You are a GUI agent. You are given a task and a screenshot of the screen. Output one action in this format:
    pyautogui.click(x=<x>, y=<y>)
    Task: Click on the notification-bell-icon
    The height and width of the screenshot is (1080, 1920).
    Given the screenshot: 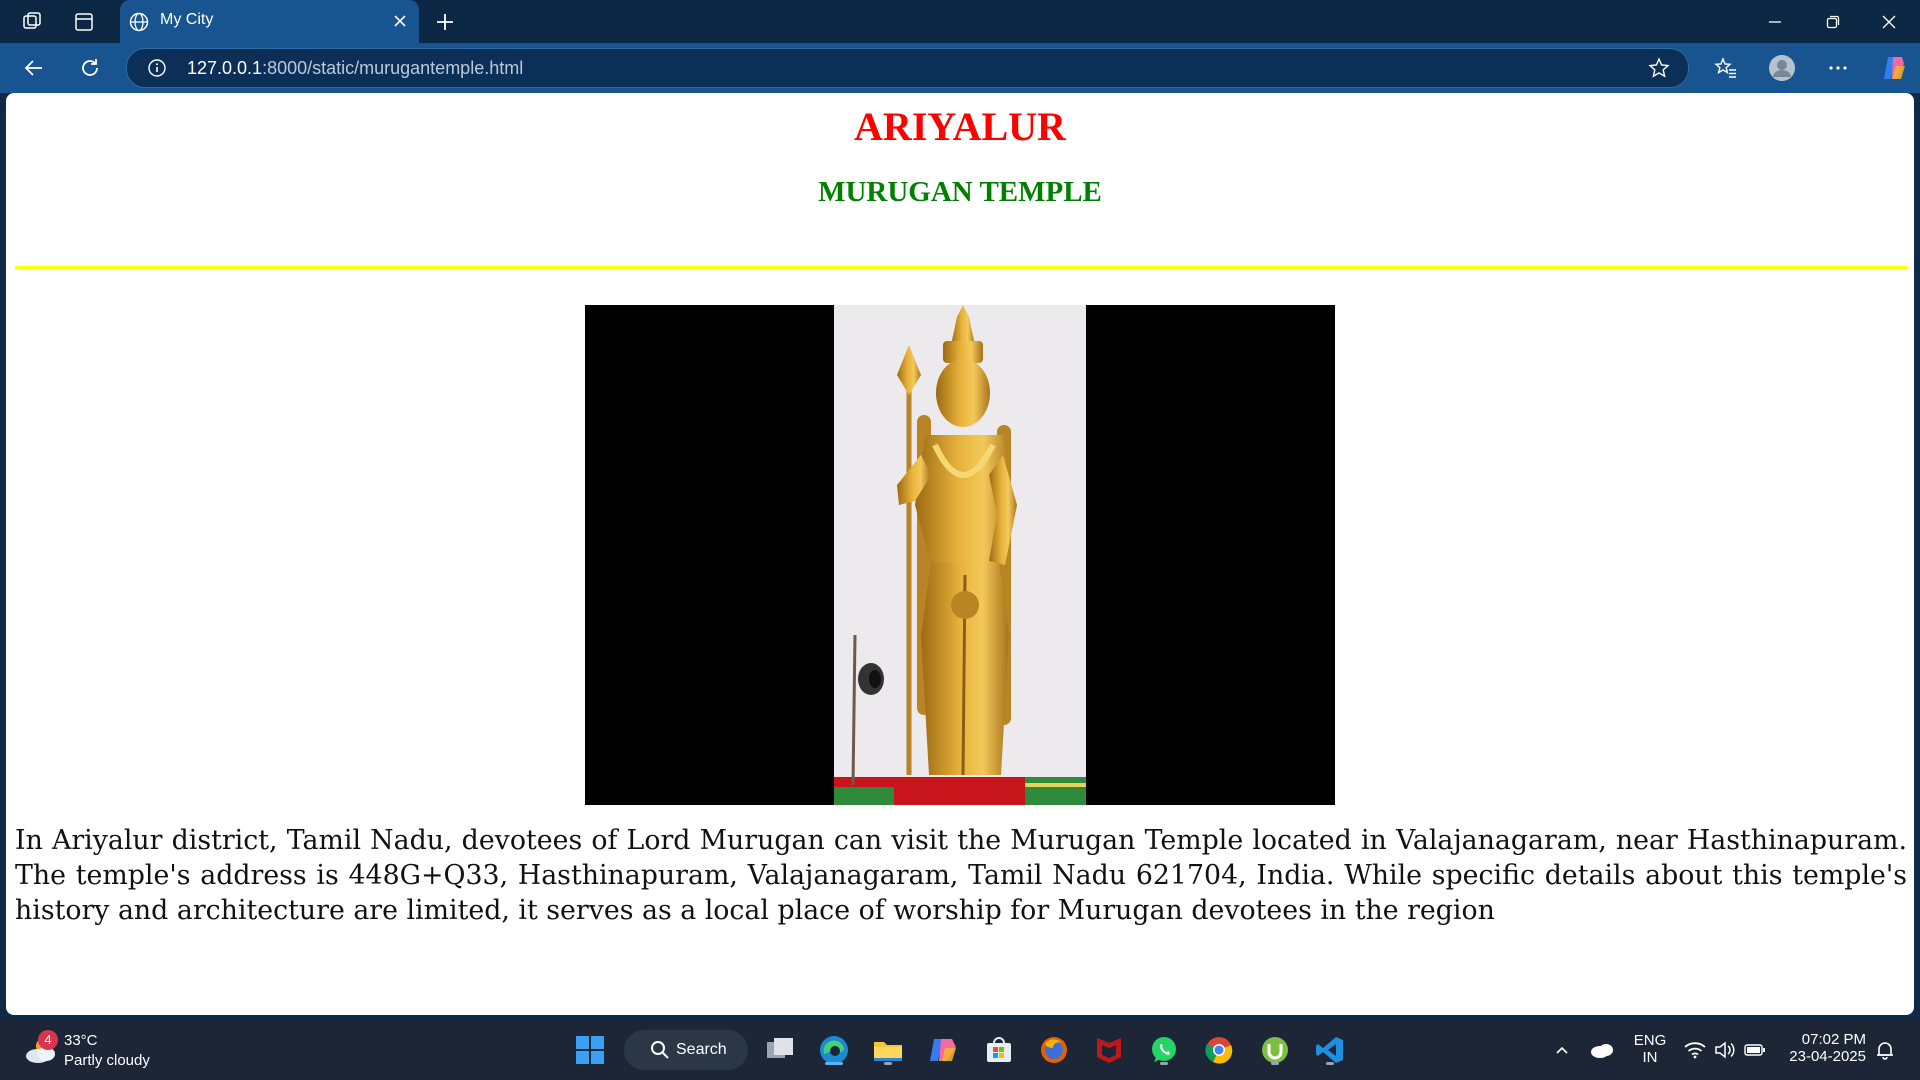 What is the action you would take?
    pyautogui.click(x=1885, y=1050)
    